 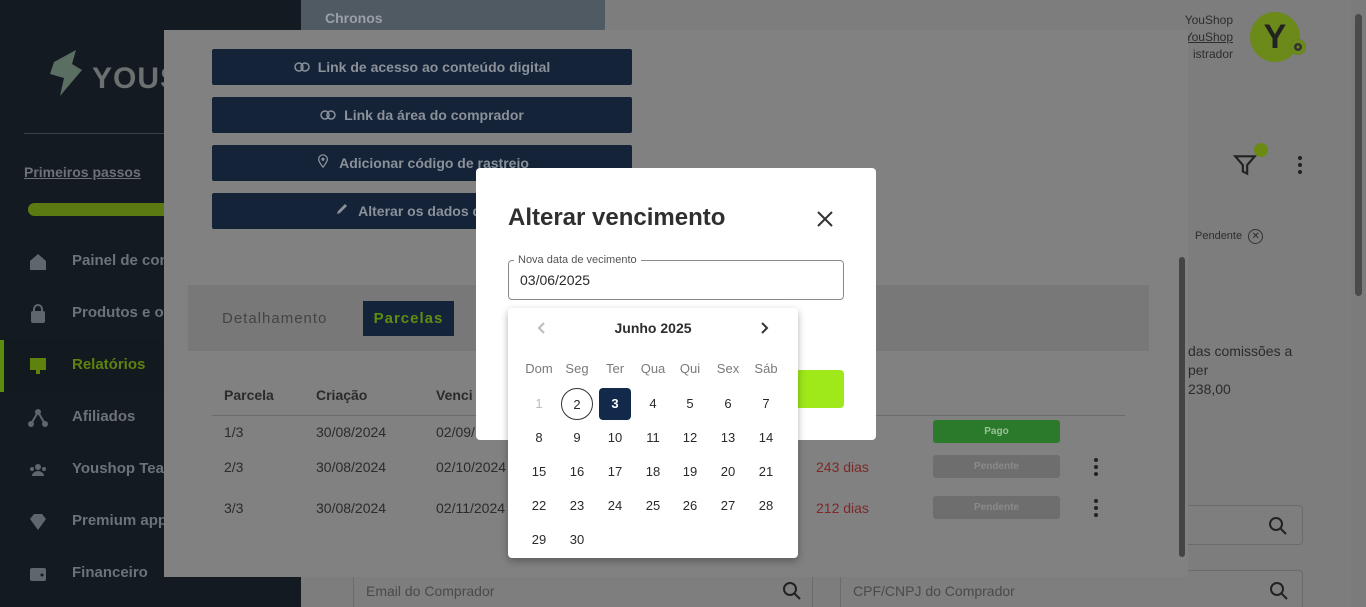 What do you see at coordinates (577, 404) in the screenshot?
I see `calendar-day: 2` at bounding box center [577, 404].